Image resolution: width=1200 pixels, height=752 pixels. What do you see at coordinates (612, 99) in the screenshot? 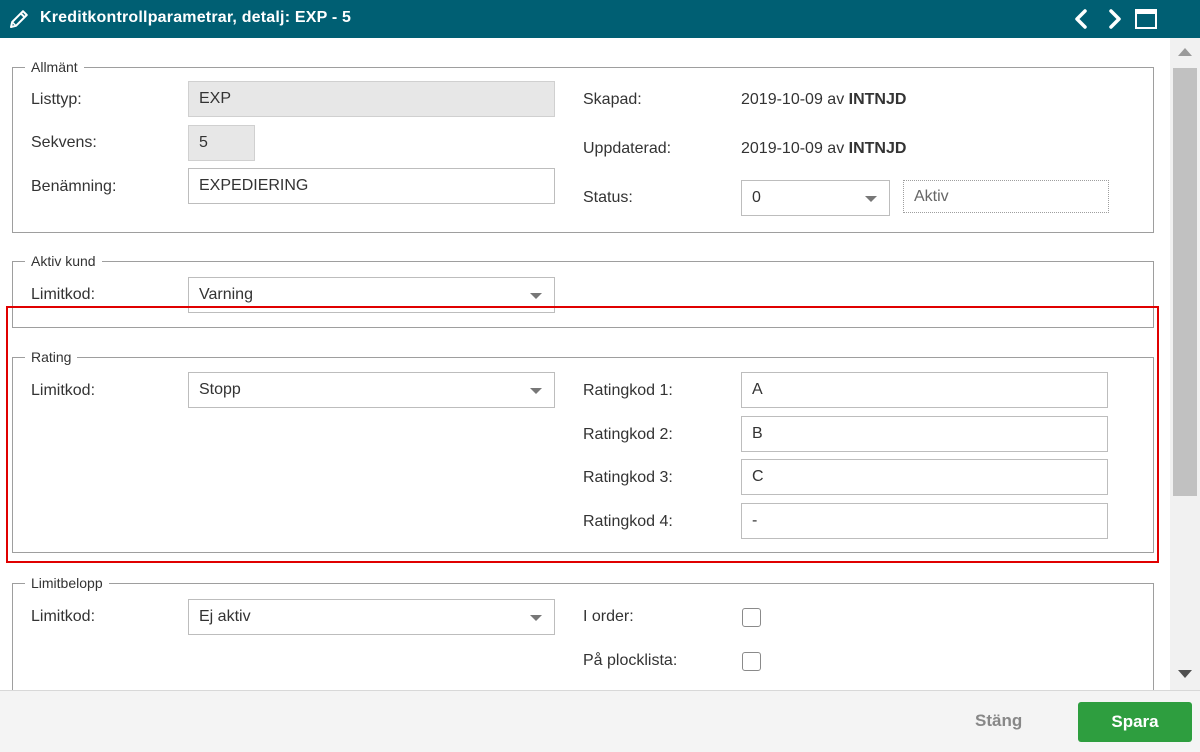
I see `skapad-label: Skapad:` at bounding box center [612, 99].